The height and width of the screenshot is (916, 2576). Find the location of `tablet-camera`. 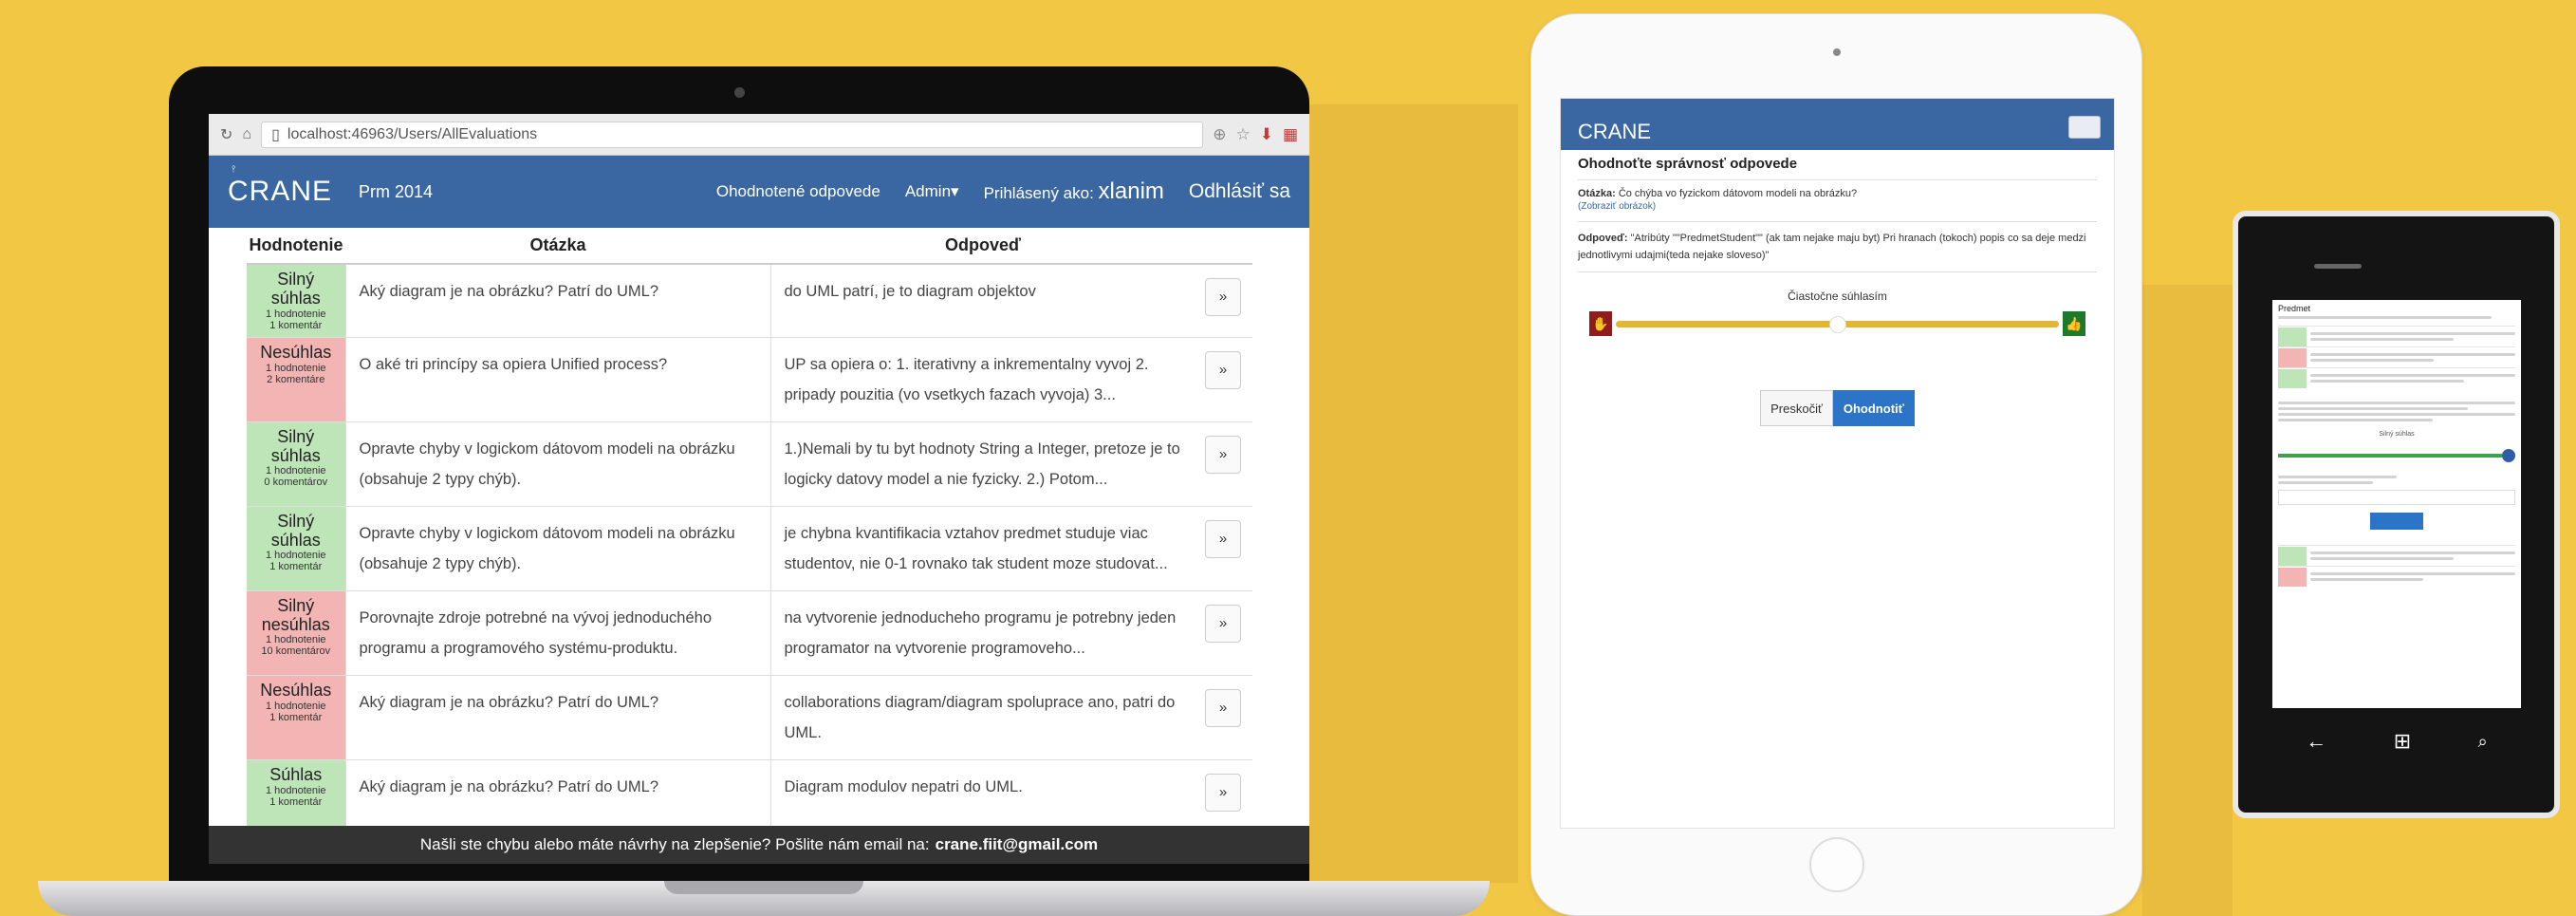

tablet-camera is located at coordinates (1836, 52).